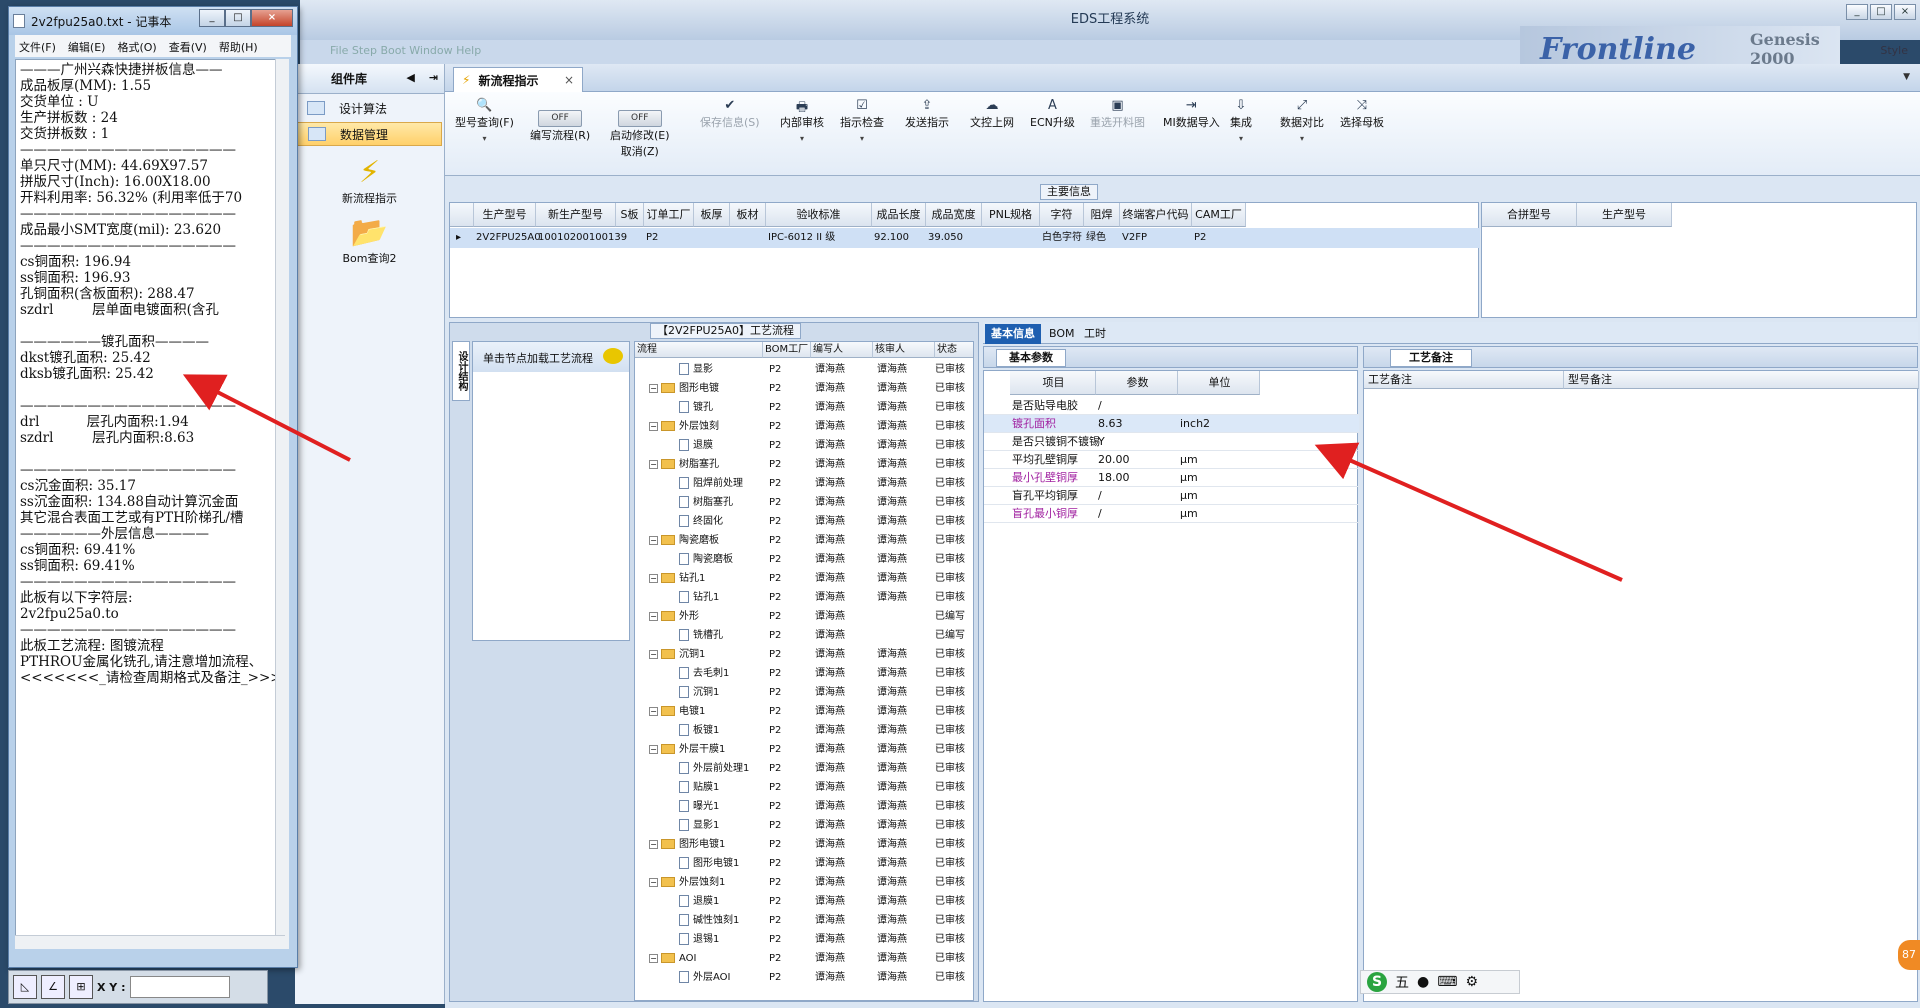 This screenshot has height=1008, width=1920. I want to click on toolbar-item-13: ⤨ 选择母板, so click(1362, 114).